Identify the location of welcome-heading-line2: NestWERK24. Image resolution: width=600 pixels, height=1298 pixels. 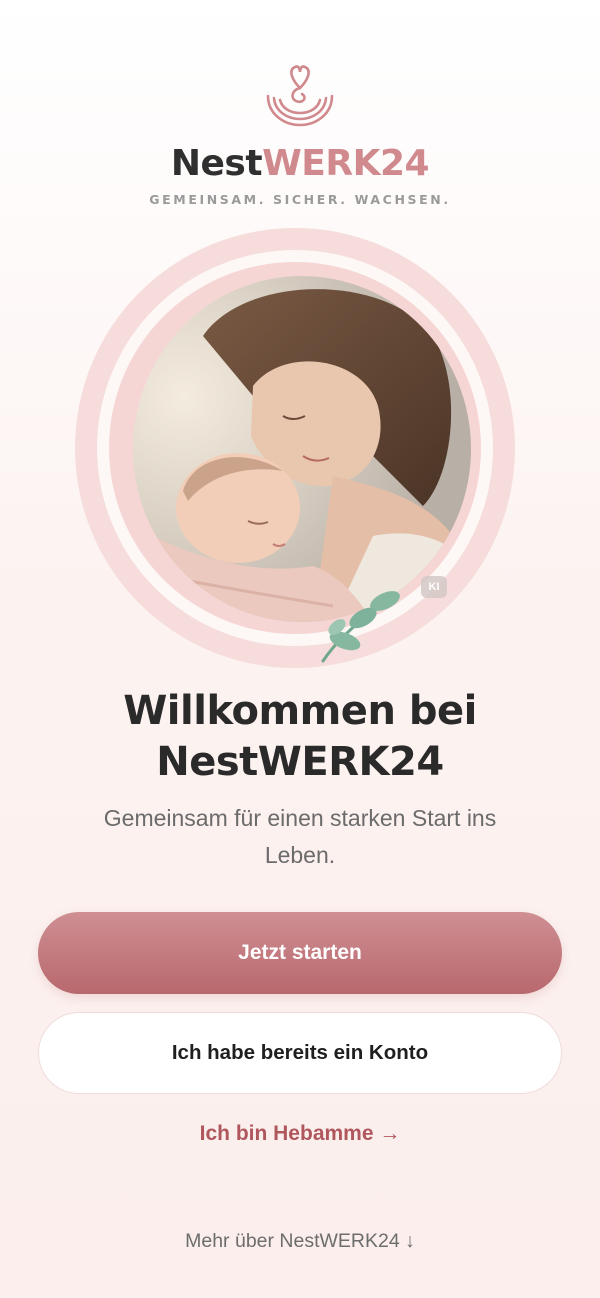
(300, 762).